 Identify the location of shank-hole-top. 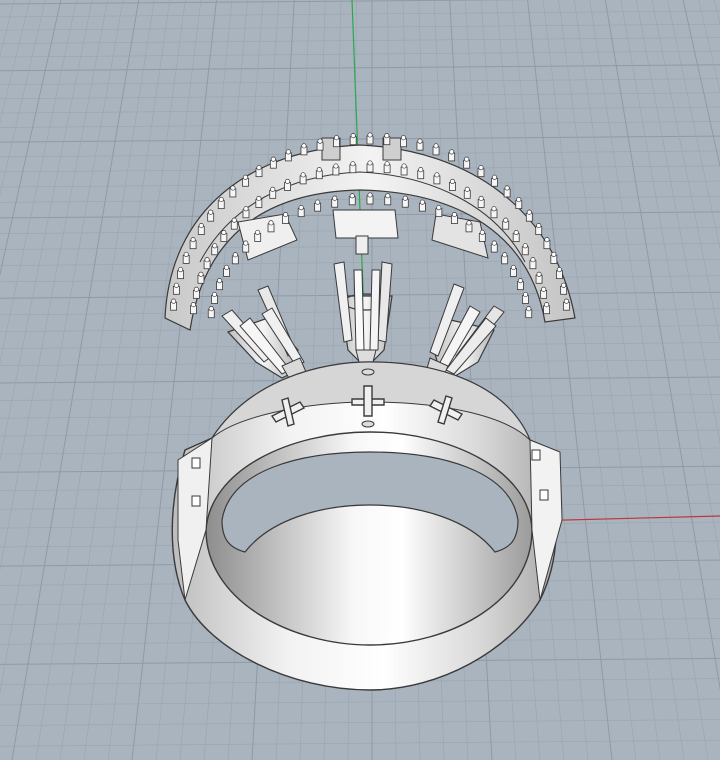
(368, 372).